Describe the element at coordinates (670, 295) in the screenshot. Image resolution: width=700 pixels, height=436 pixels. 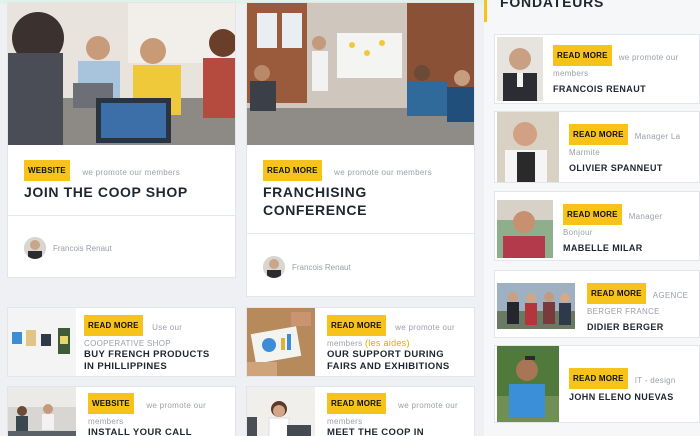
I see `founder-role: AGENCE` at that location.